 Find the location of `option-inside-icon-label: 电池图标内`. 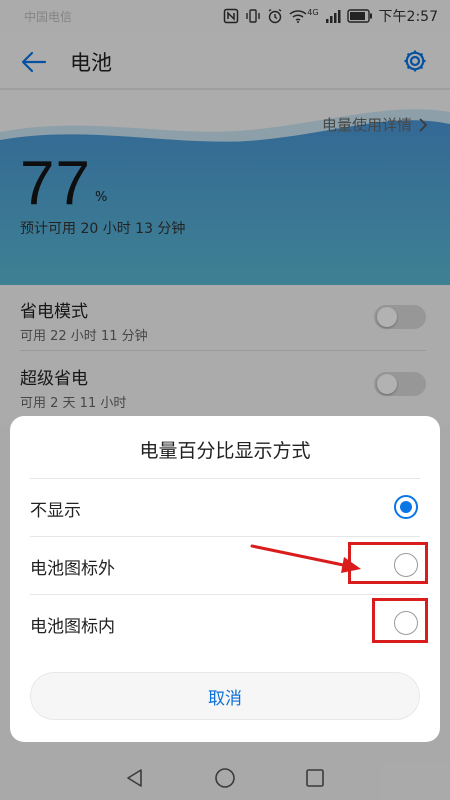

option-inside-icon-label: 电池图标内 is located at coordinates (72, 627).